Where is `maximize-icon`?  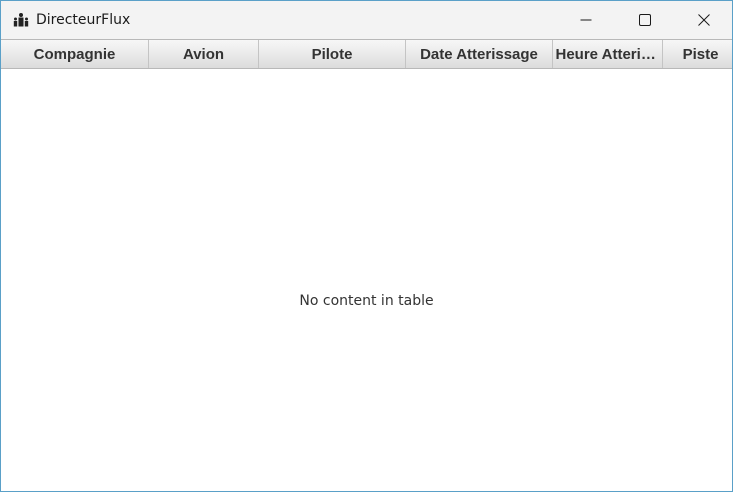 maximize-icon is located at coordinates (645, 20).